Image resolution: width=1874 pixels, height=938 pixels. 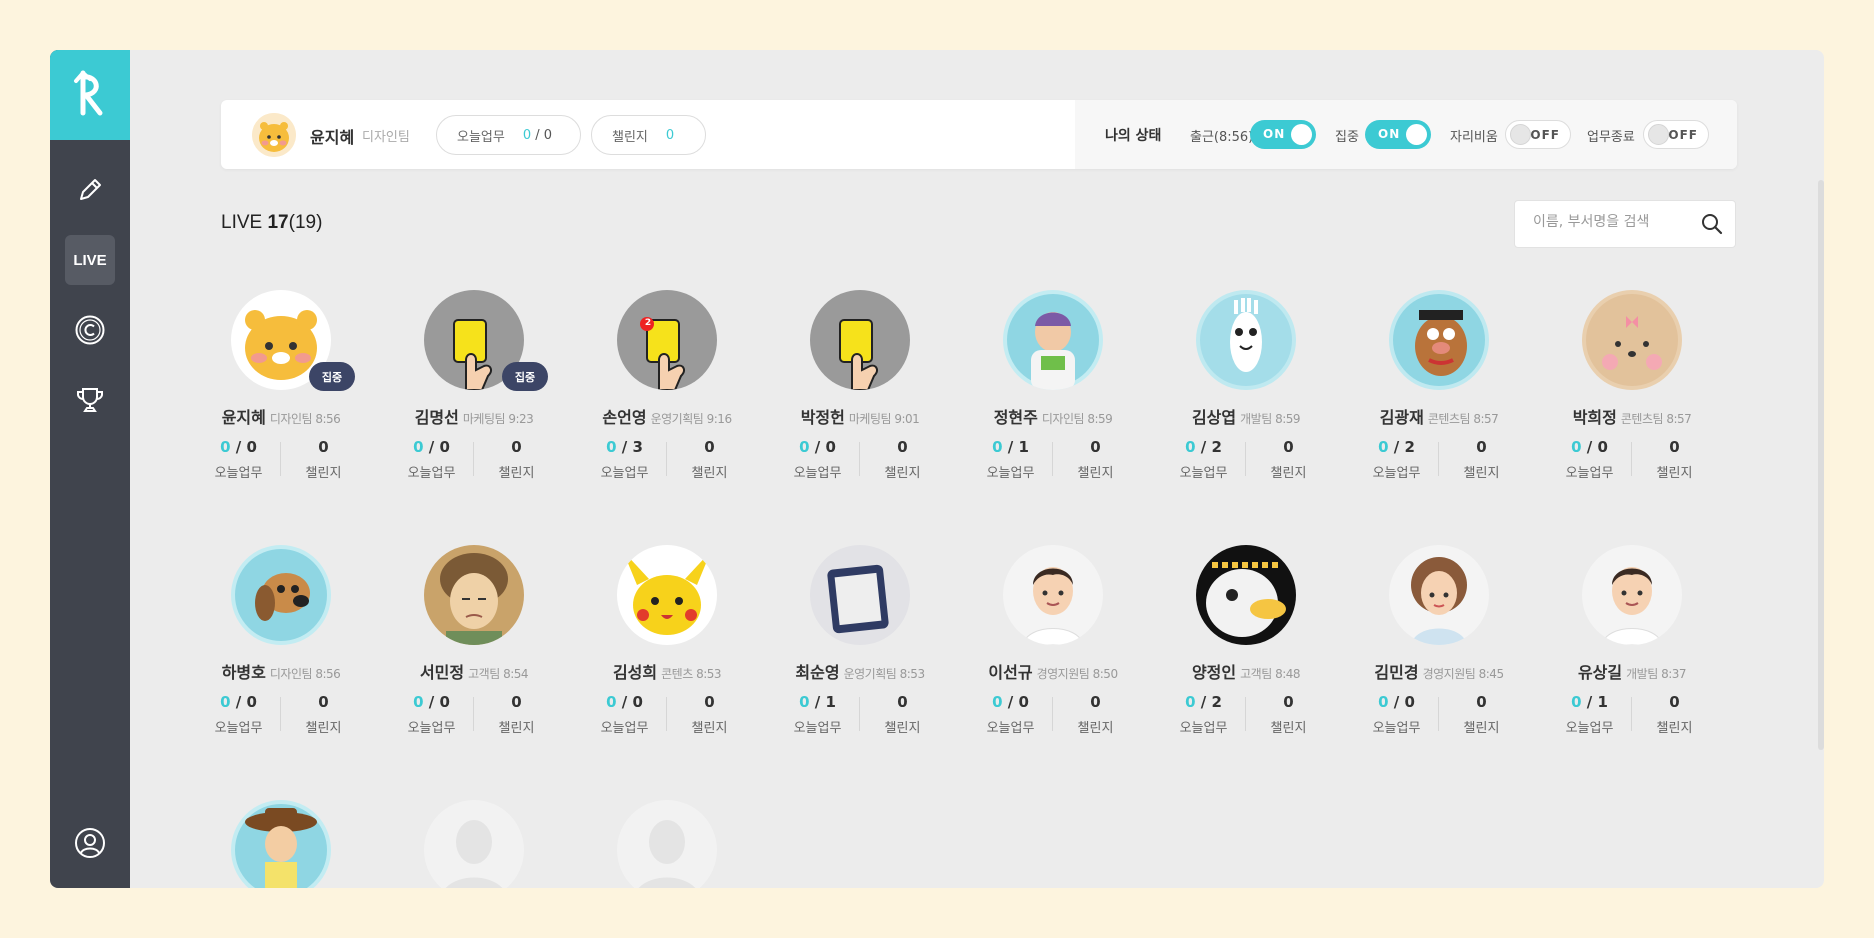 What do you see at coordinates (474, 400) in the screenshot?
I see `member-card: 집중 김명선 마케팅팀 9:23 0 / 0 0 오늘업무 챌린지` at bounding box center [474, 400].